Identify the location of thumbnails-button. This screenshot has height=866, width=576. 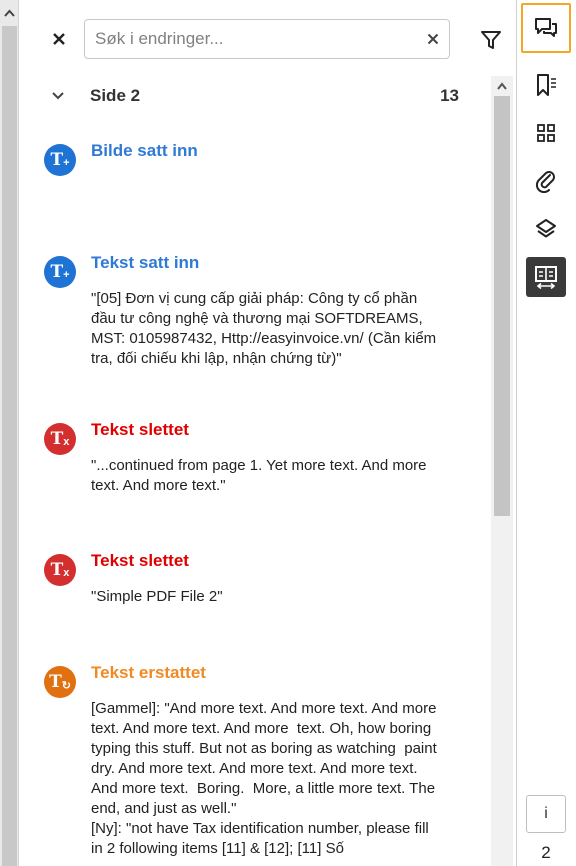
(546, 133).